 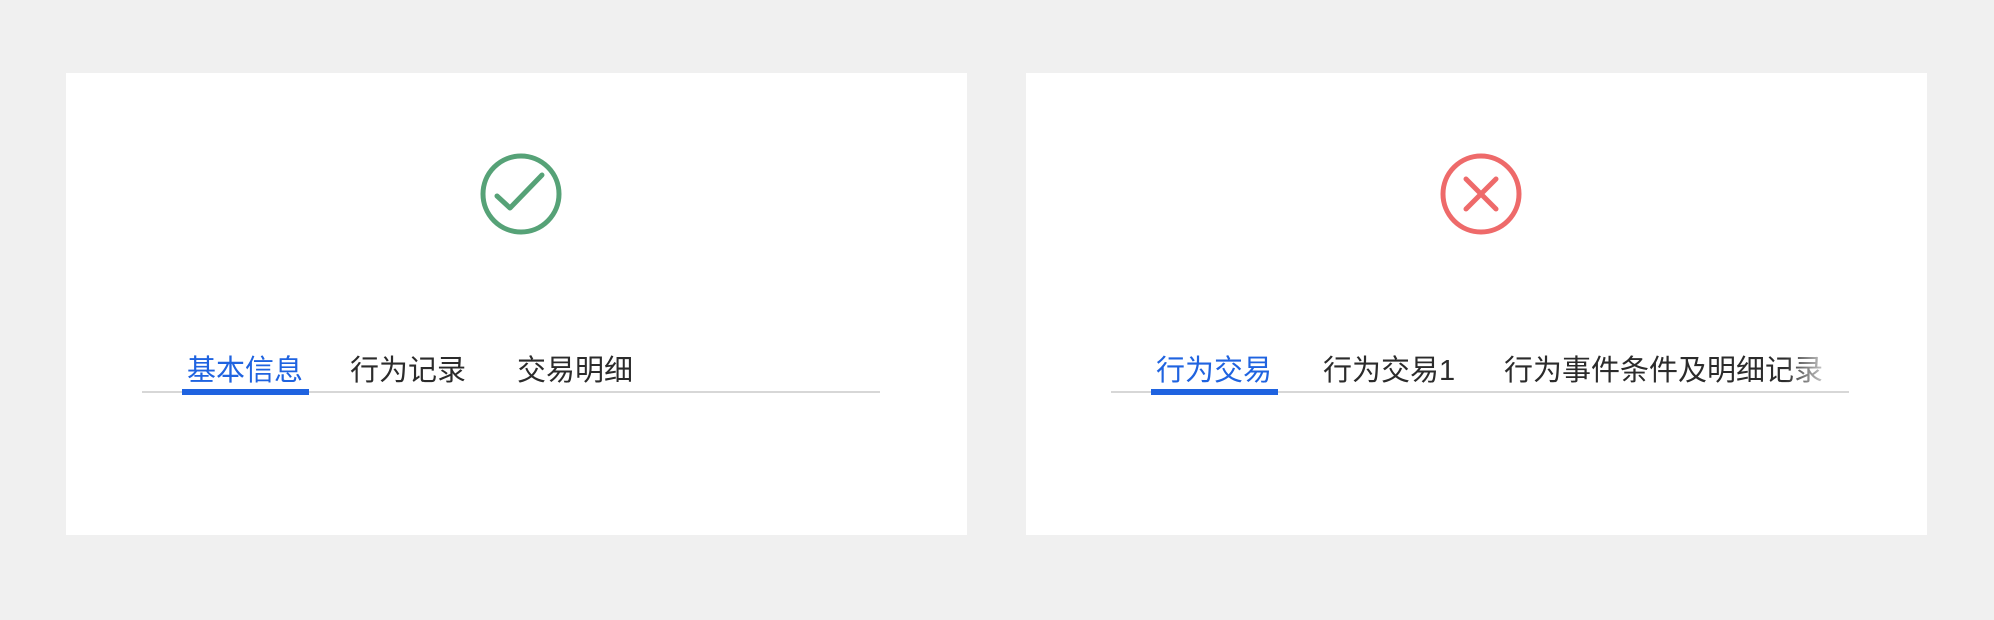 What do you see at coordinates (1389, 371) in the screenshot?
I see `tab-behavior-transaction-1: 行为交易1` at bounding box center [1389, 371].